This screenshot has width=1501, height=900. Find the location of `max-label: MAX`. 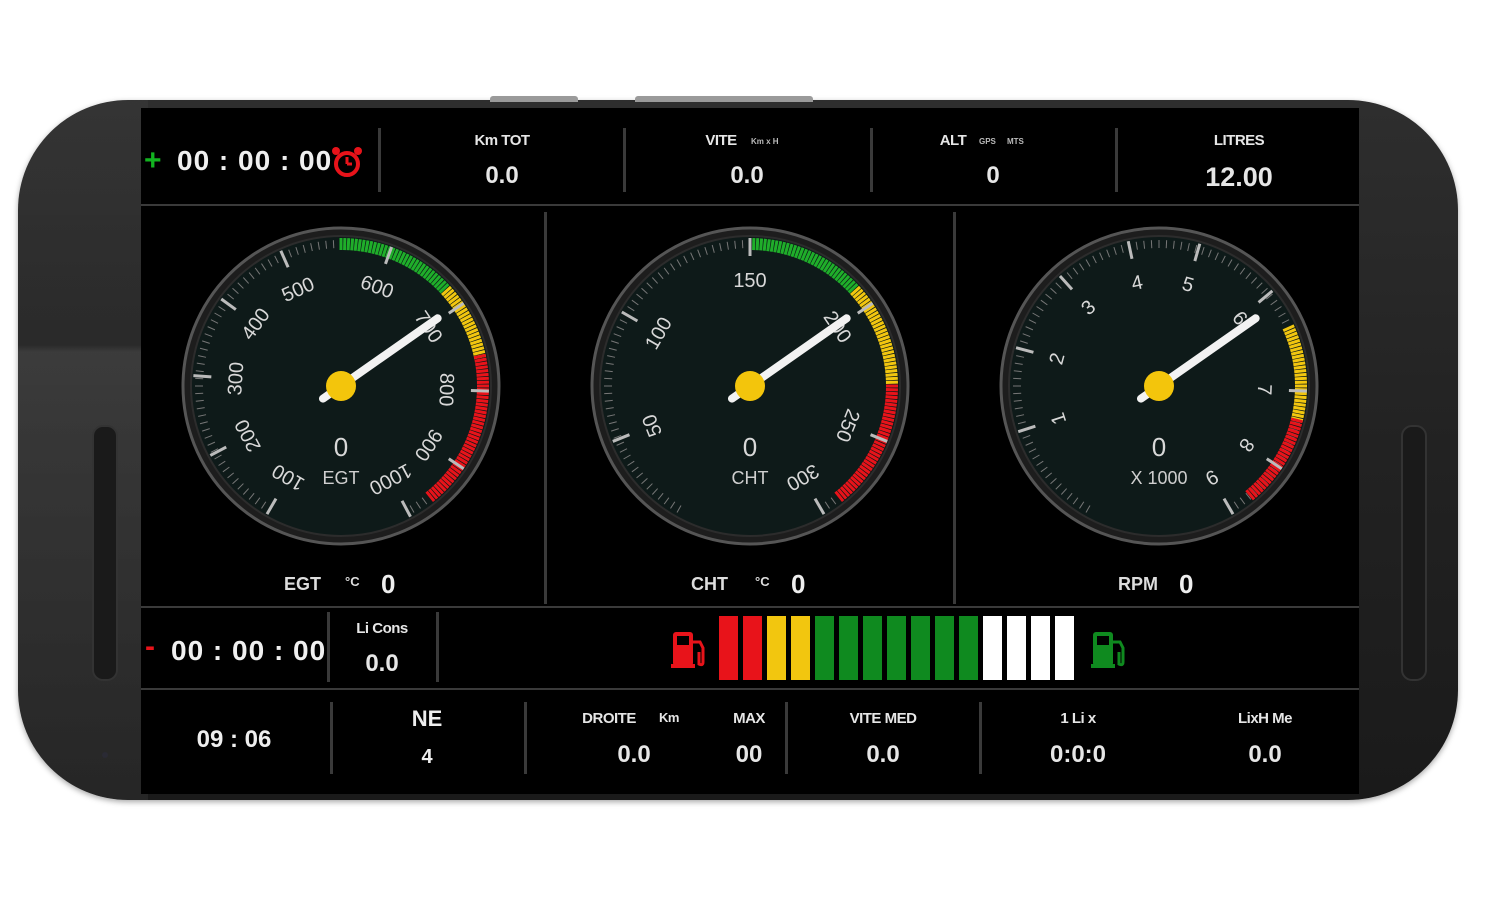

max-label: MAX is located at coordinates (749, 718).